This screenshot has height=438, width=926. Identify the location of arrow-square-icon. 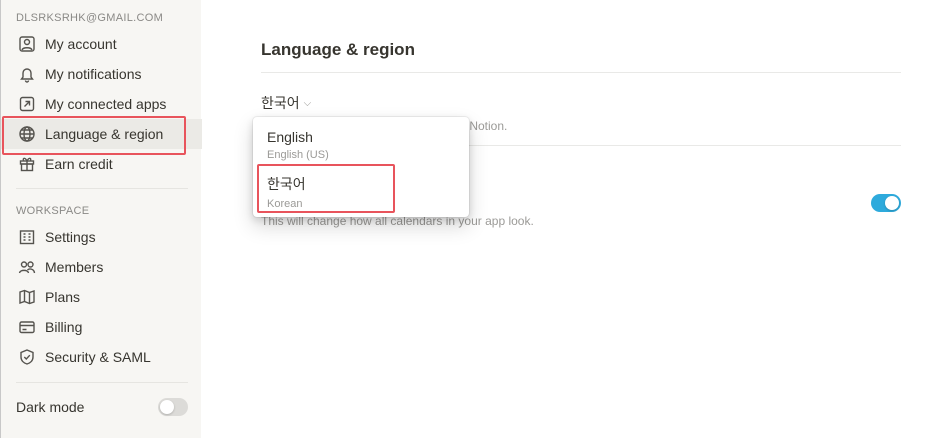
(27, 104).